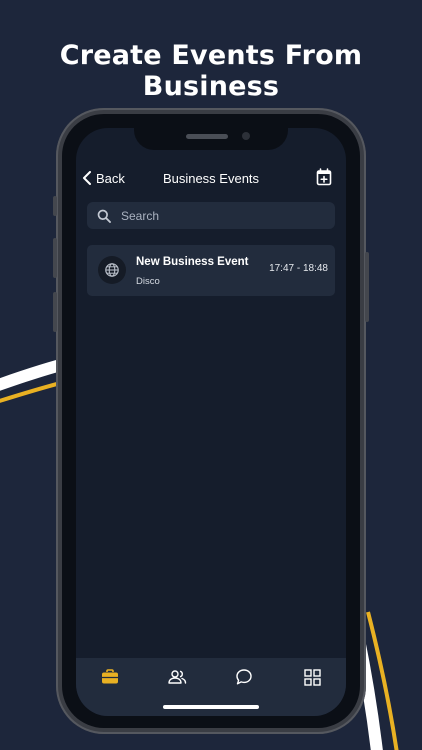 The image size is (422, 750). I want to click on search-input, so click(221, 215).